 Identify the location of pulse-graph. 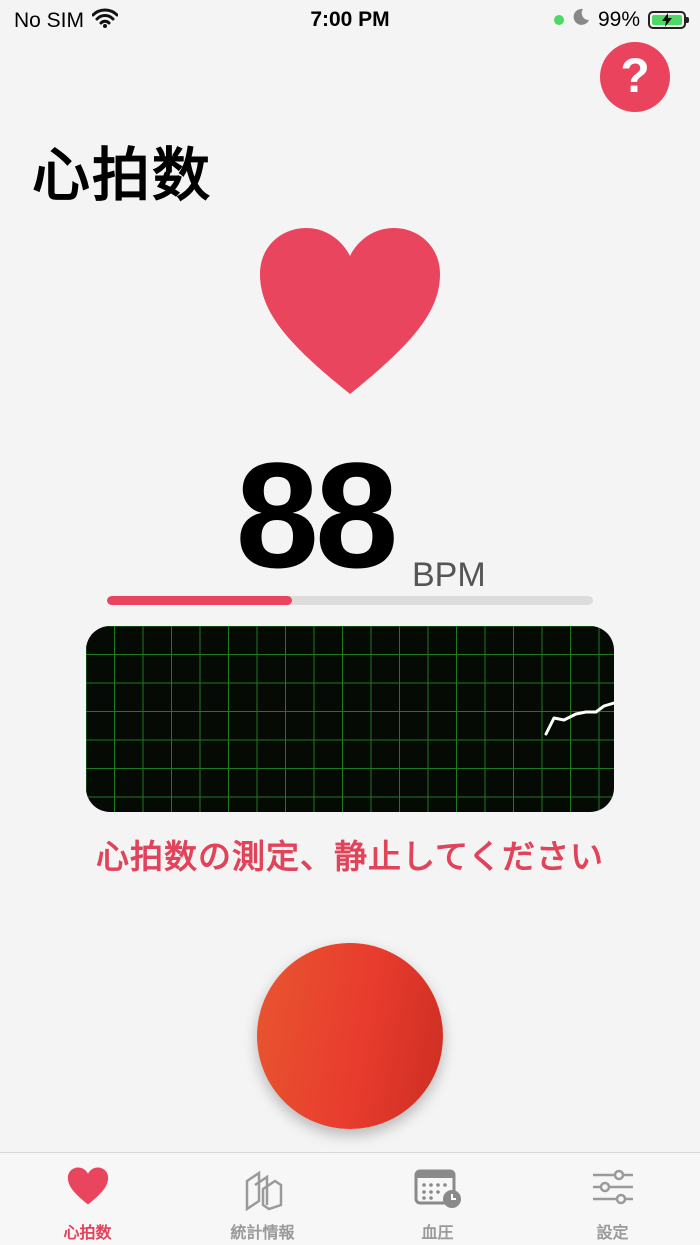
(350, 719).